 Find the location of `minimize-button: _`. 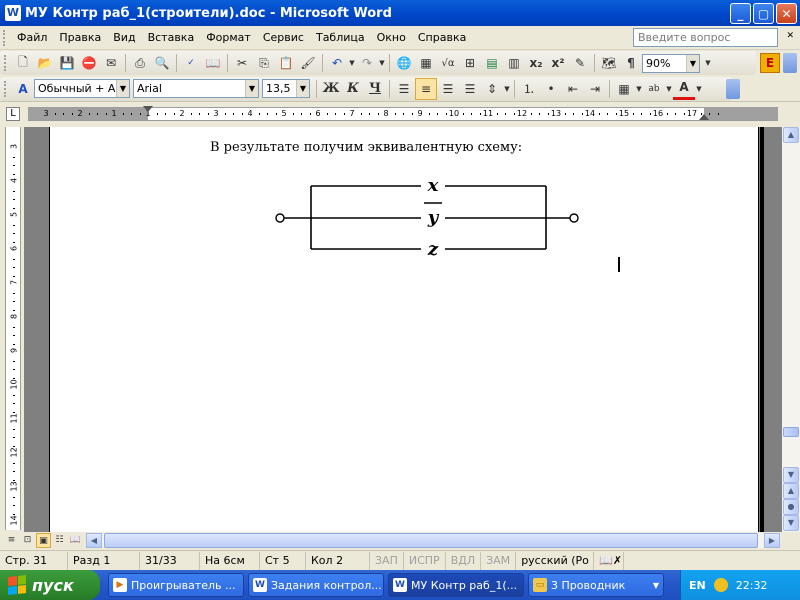

minimize-button: _ is located at coordinates (740, 13).